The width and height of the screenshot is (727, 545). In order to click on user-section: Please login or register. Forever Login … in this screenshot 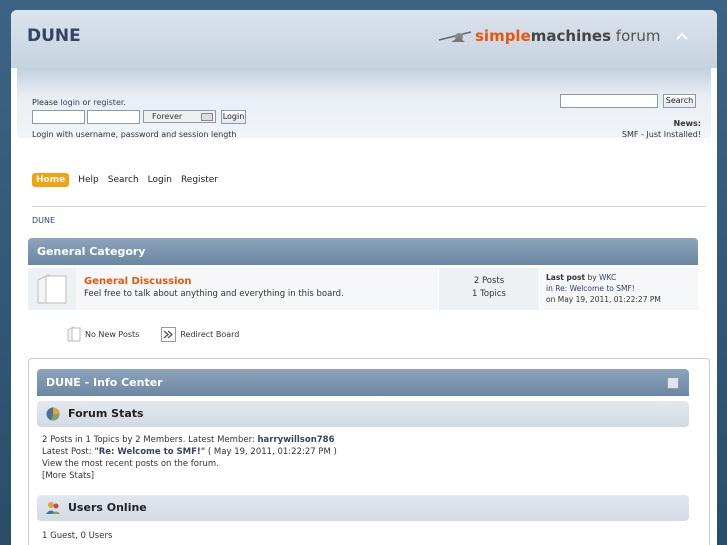, I will do `click(364, 103)`.